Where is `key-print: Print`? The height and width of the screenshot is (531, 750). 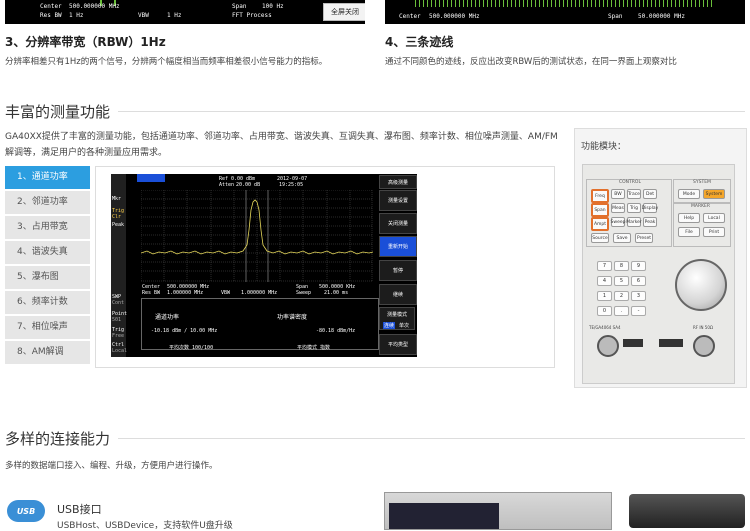 key-print: Print is located at coordinates (714, 232).